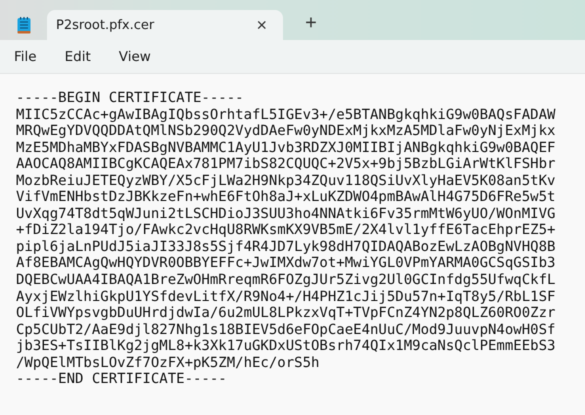 Image resolution: width=585 pixels, height=415 pixels. I want to click on text-line: +fDiZ2la194Tjo/FAwkc2vcHqU8RWKsmKX9VB5mE/2X4lvl1yffE6TacEhprEZ5+, so click(286, 230).